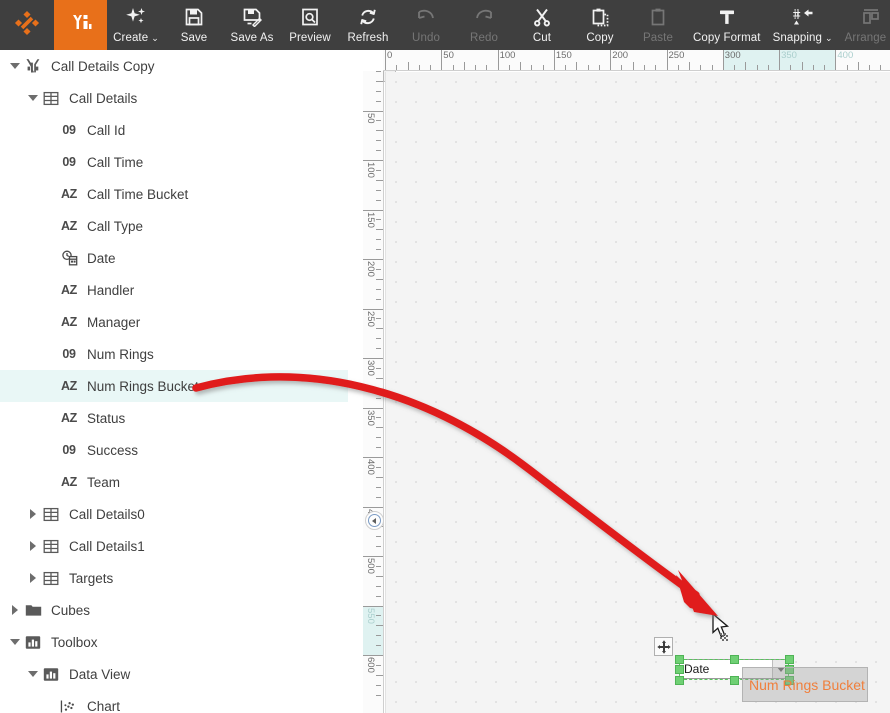 This screenshot has width=890, height=713. I want to click on tree-item-call-details1: Call Details1, so click(174, 546).